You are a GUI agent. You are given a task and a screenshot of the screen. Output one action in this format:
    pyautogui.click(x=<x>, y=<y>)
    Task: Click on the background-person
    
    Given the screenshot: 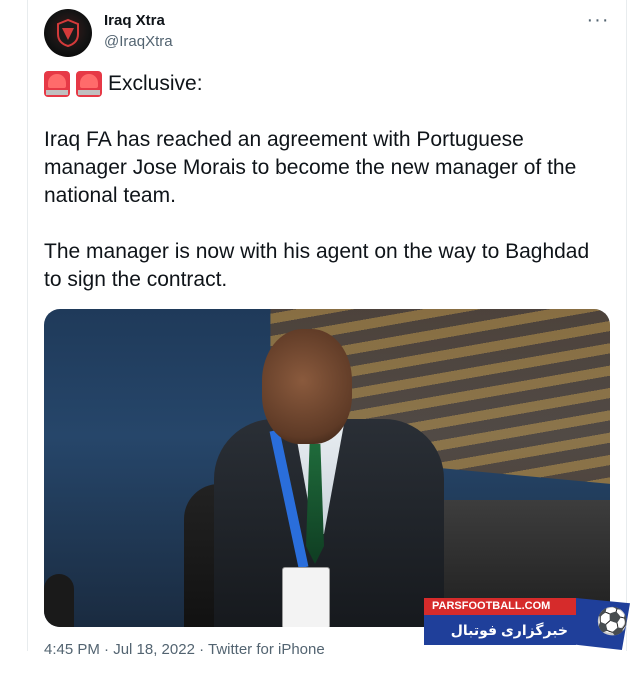 What is the action you would take?
    pyautogui.click(x=59, y=600)
    